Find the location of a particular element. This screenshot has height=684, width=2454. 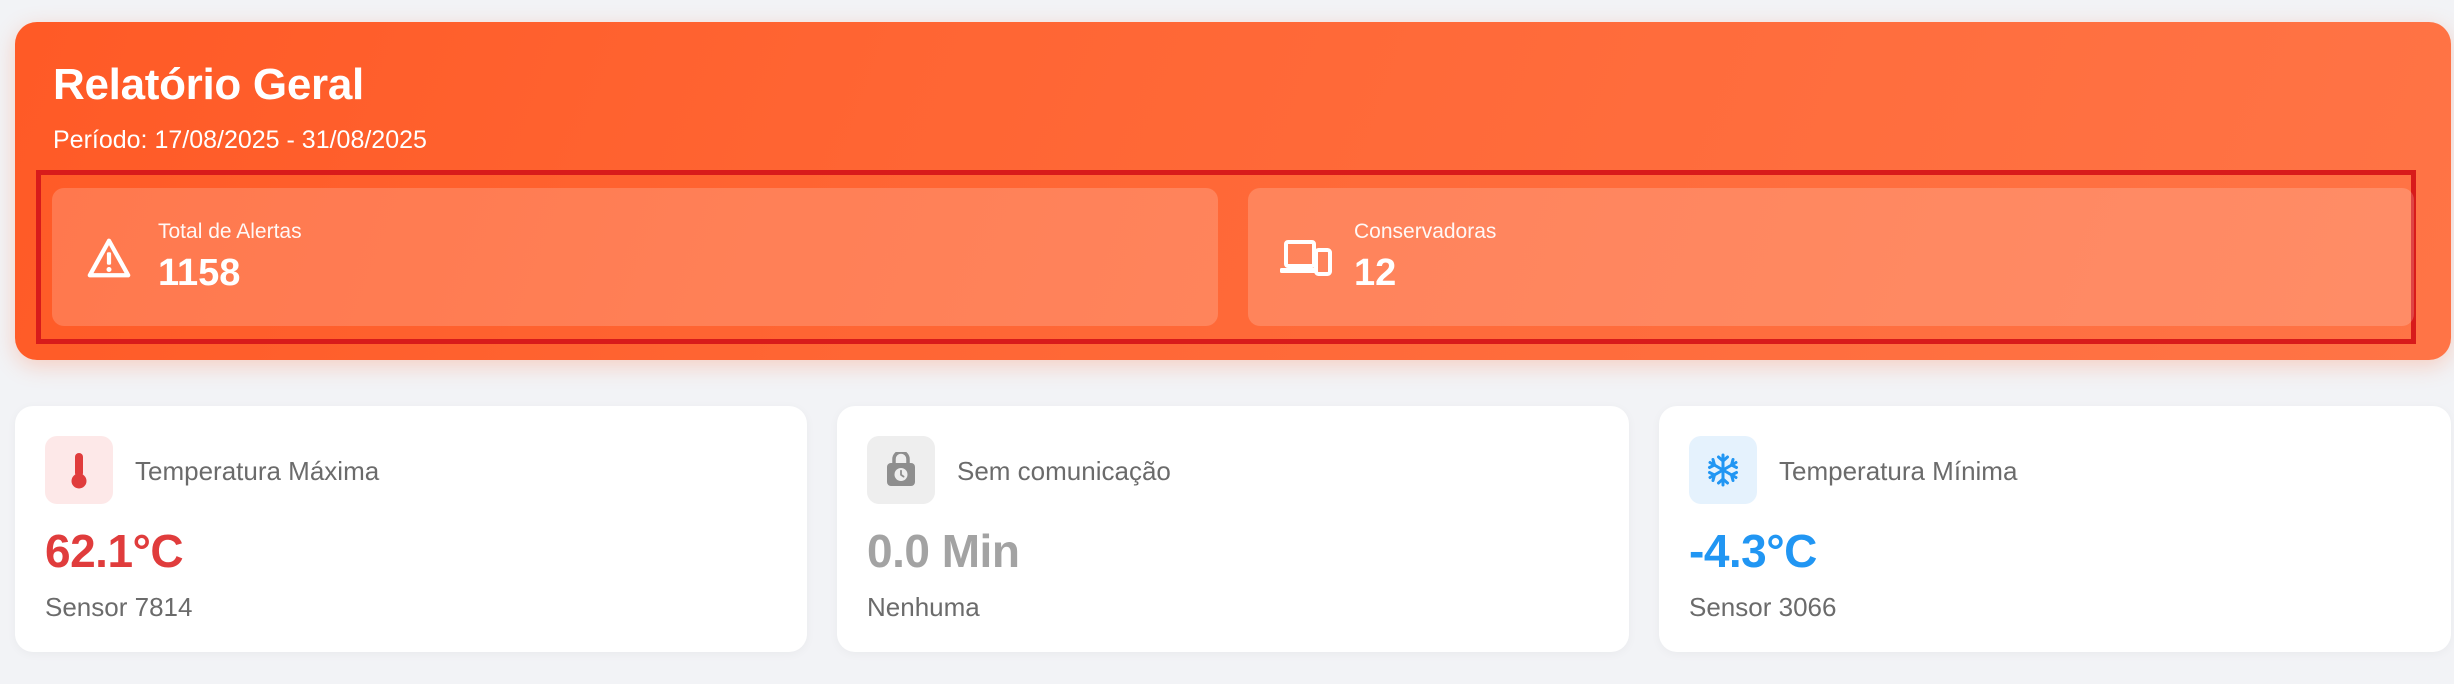

total-alerts-label: Total de Alertas is located at coordinates (230, 231).